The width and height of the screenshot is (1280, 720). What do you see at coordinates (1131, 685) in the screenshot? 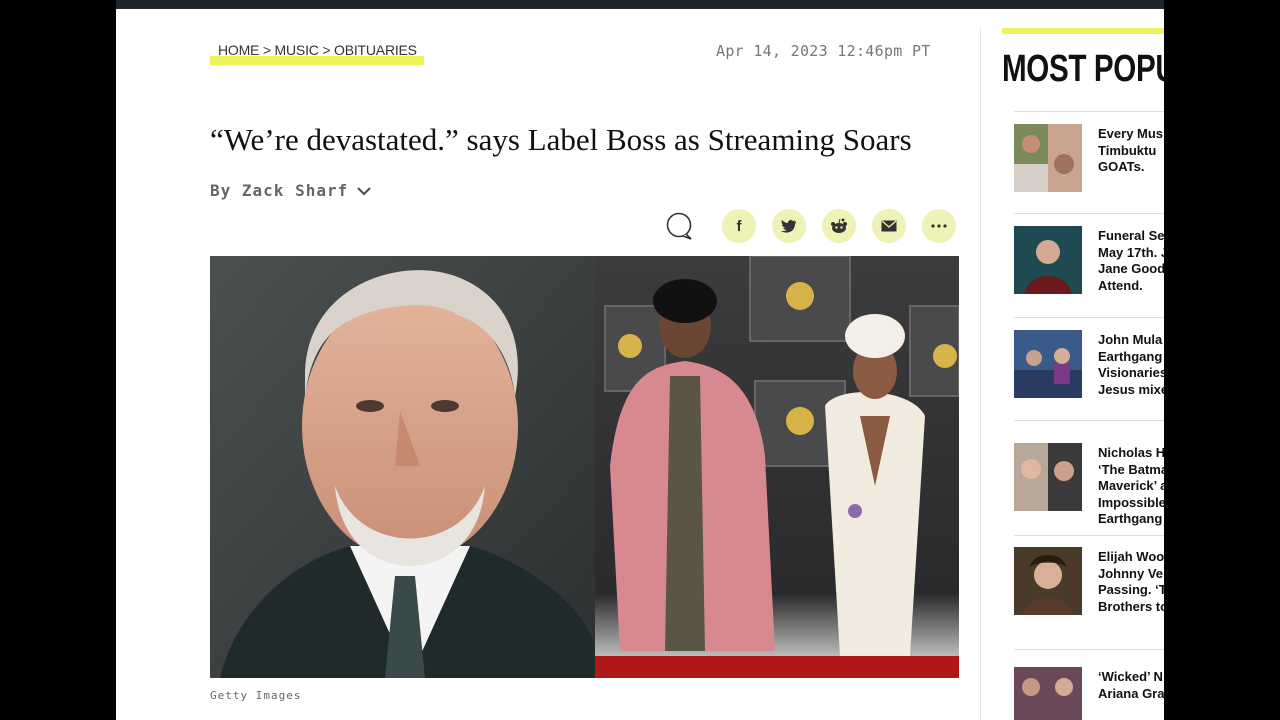
I see `item-headline: ‘Wicked’ N Ariana Gra` at bounding box center [1131, 685].